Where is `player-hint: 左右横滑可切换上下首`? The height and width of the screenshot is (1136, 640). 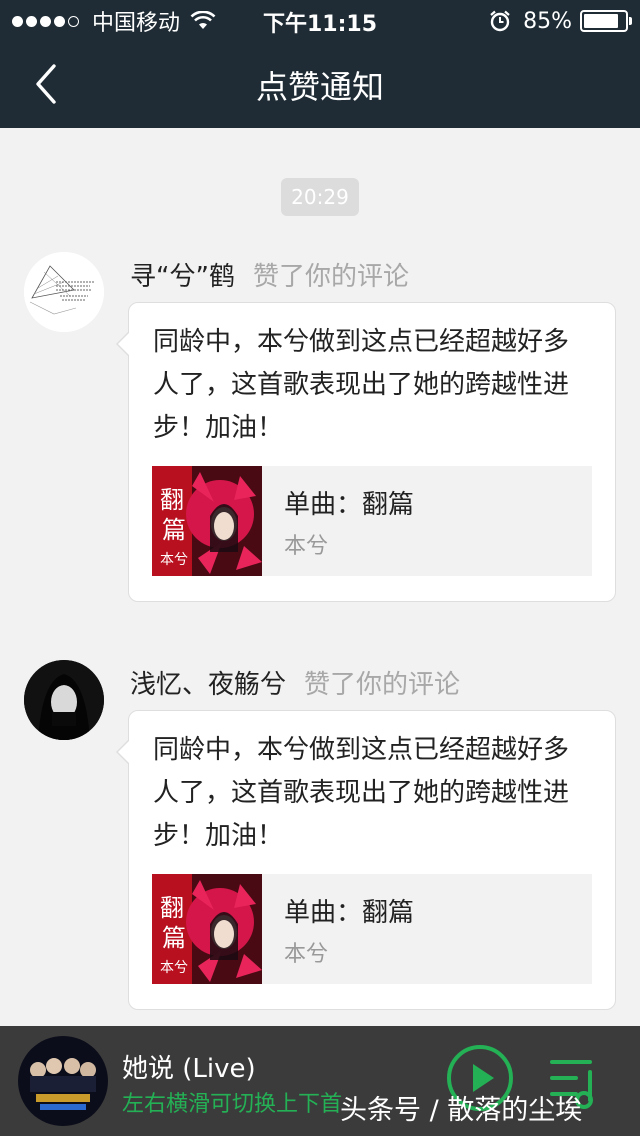
player-hint: 左右横滑可切换上下首 is located at coordinates (232, 1104).